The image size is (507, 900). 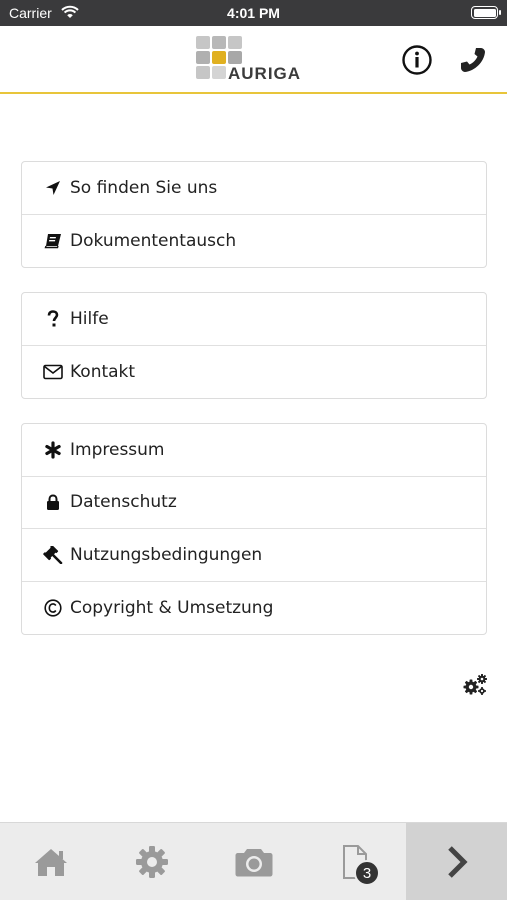 What do you see at coordinates (53, 450) in the screenshot?
I see `asterisk-icon` at bounding box center [53, 450].